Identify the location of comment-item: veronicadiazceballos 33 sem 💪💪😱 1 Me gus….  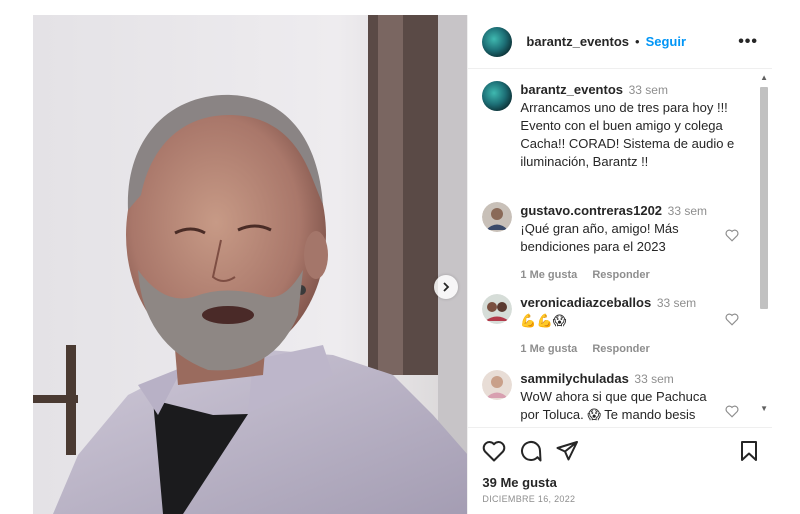
(612, 326).